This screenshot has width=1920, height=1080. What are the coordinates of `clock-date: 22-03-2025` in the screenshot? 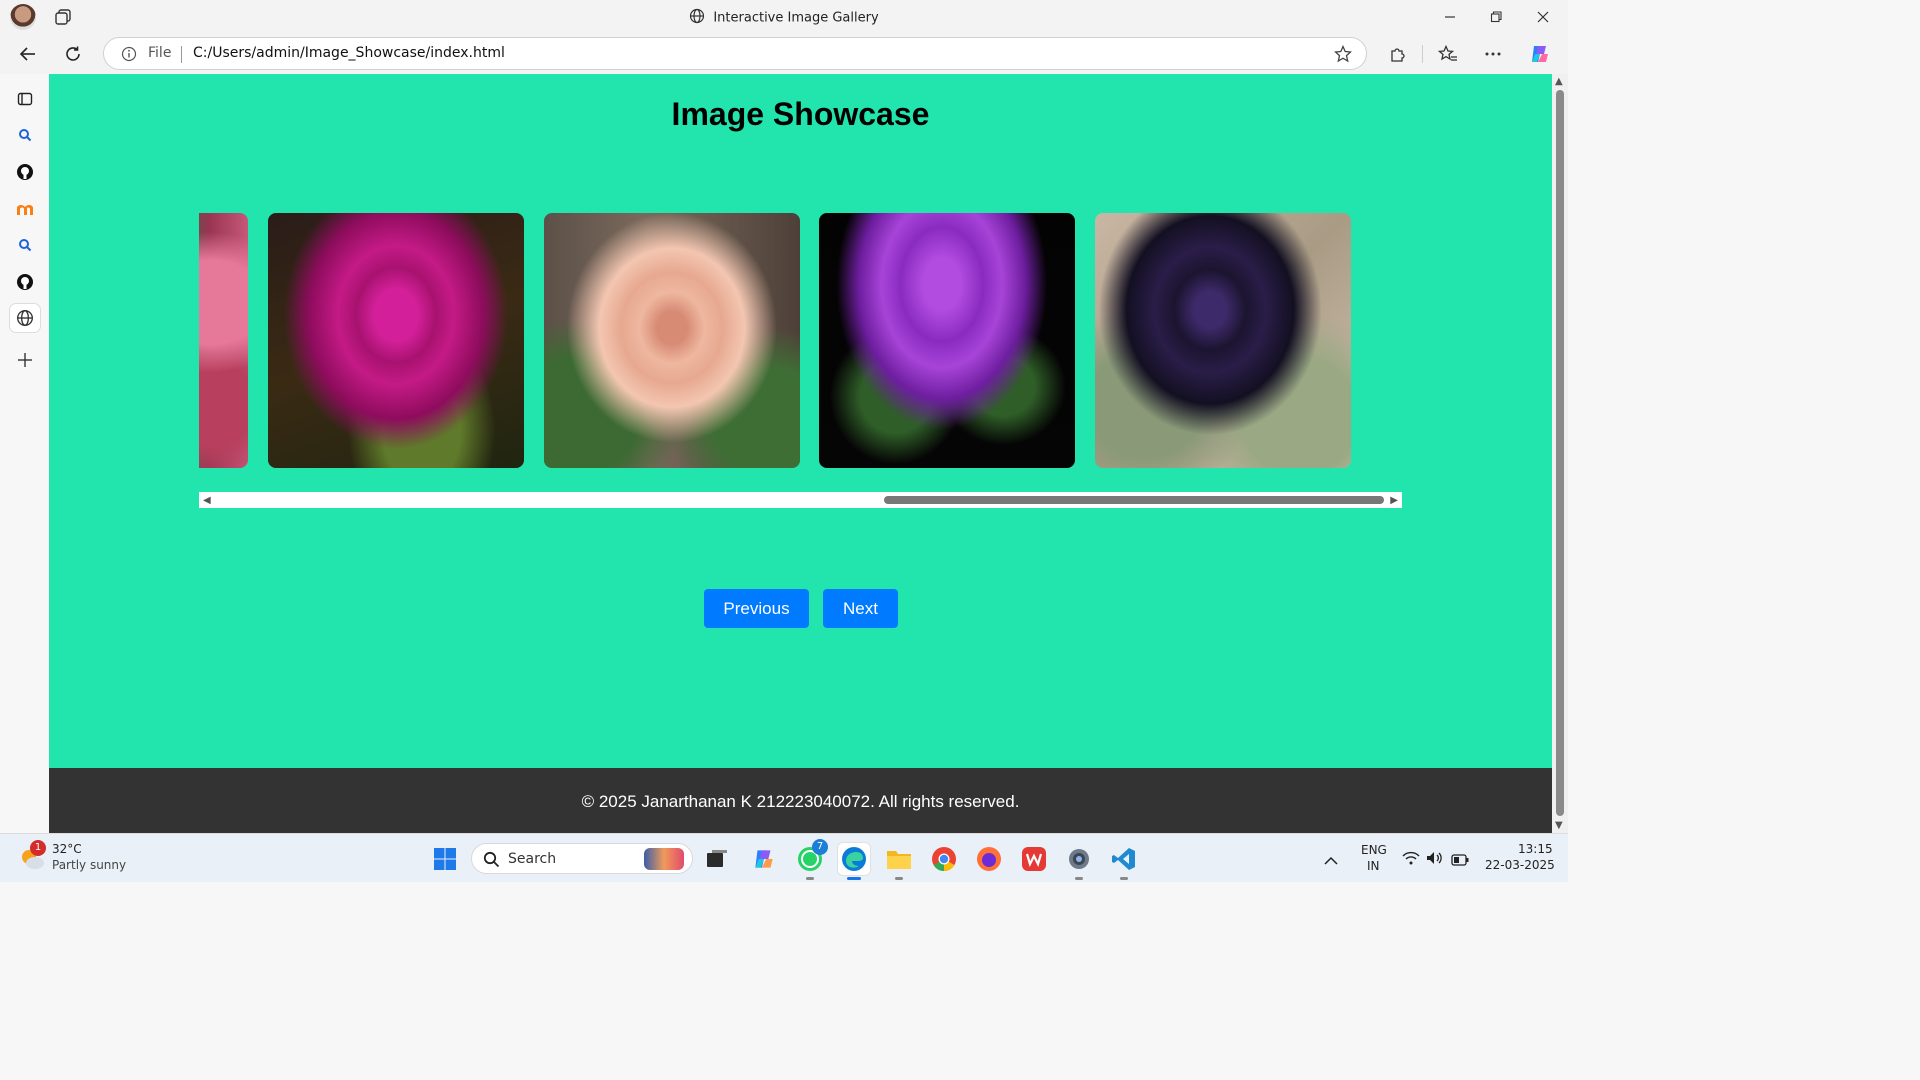 It's located at (1520, 865).